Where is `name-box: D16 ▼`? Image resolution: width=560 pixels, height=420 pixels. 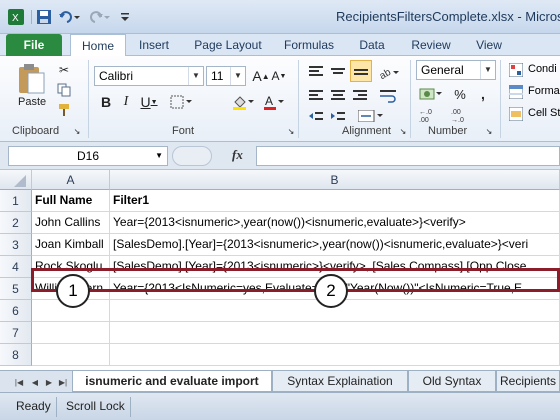 name-box: D16 ▼ is located at coordinates (88, 156).